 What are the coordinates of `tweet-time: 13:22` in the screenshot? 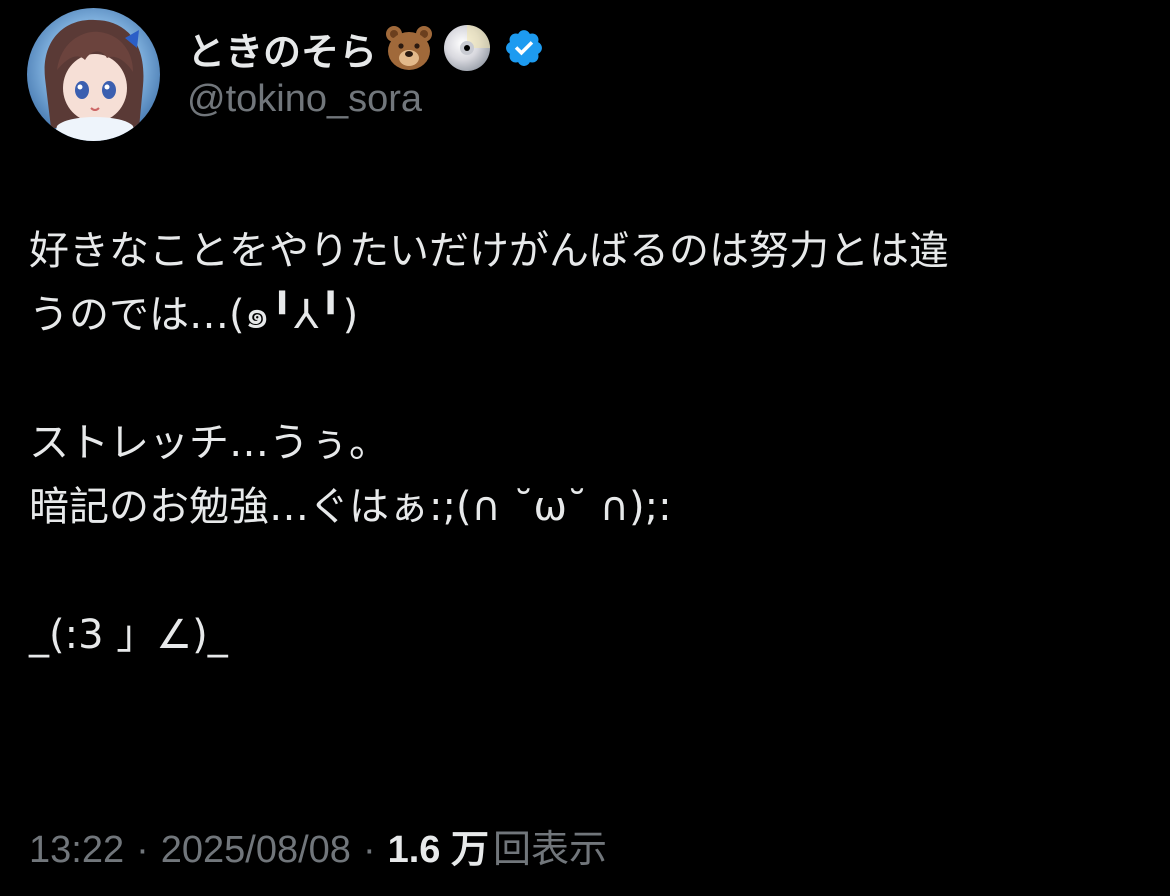 It's located at (76, 850).